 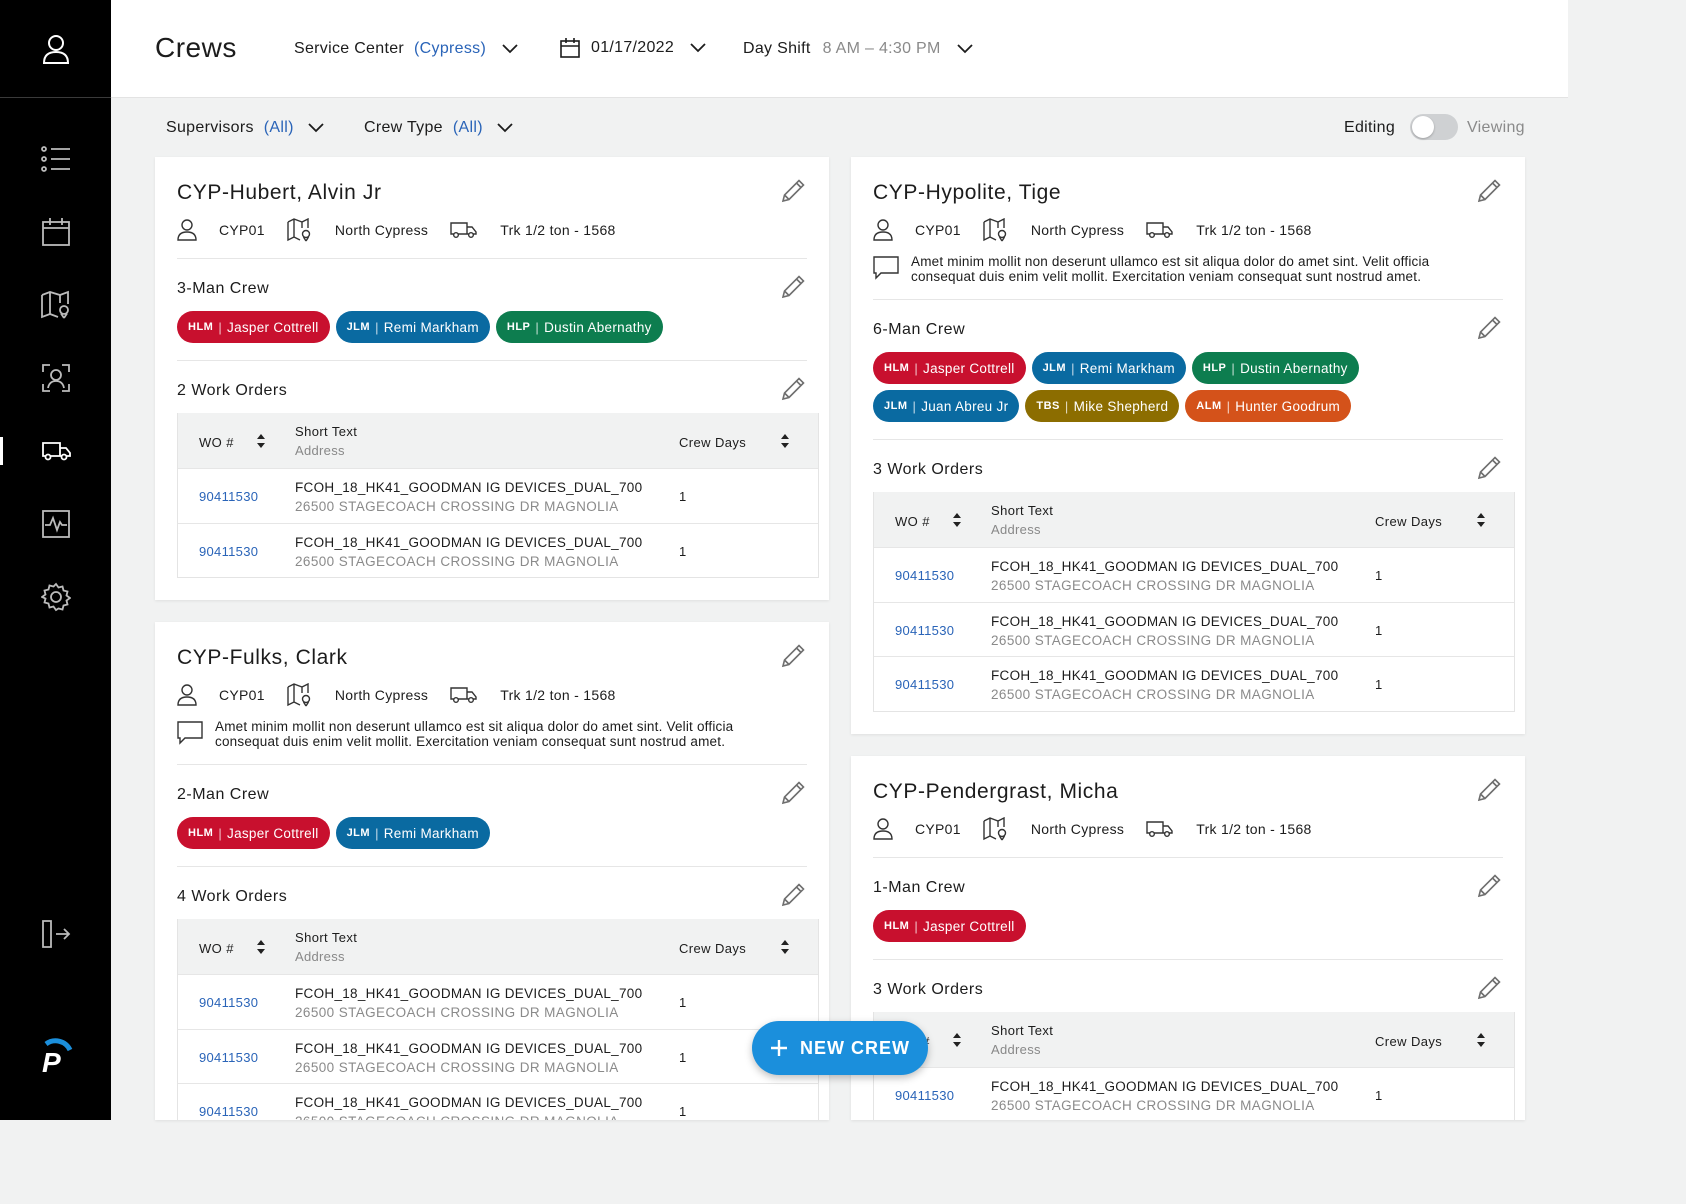 I want to click on sidebar-user-button, so click(x=55, y=49).